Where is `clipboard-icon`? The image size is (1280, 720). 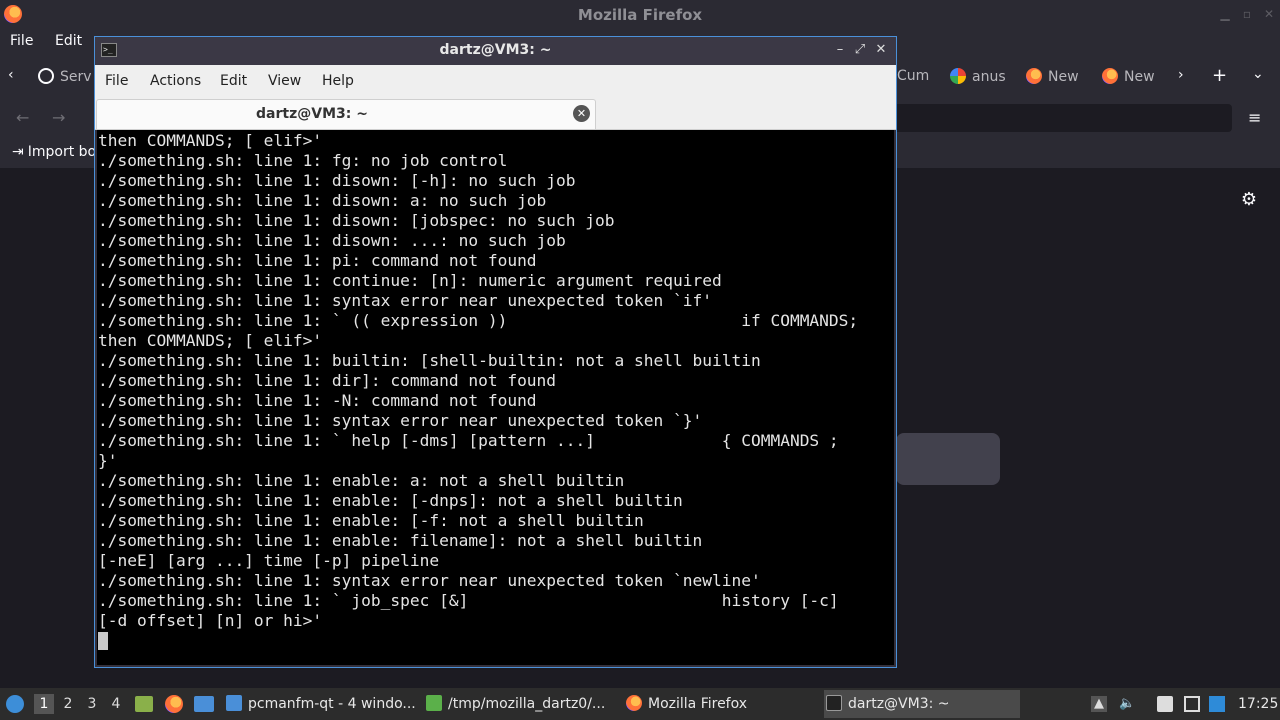
clipboard-icon is located at coordinates (1165, 704).